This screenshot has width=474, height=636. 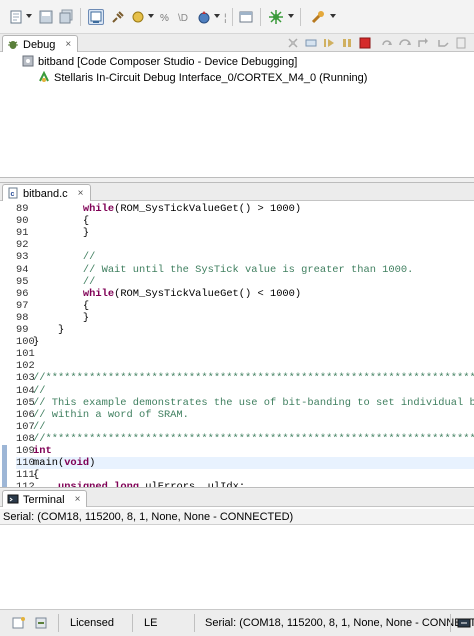 I want to click on connect-target-icon, so click(x=311, y=44).